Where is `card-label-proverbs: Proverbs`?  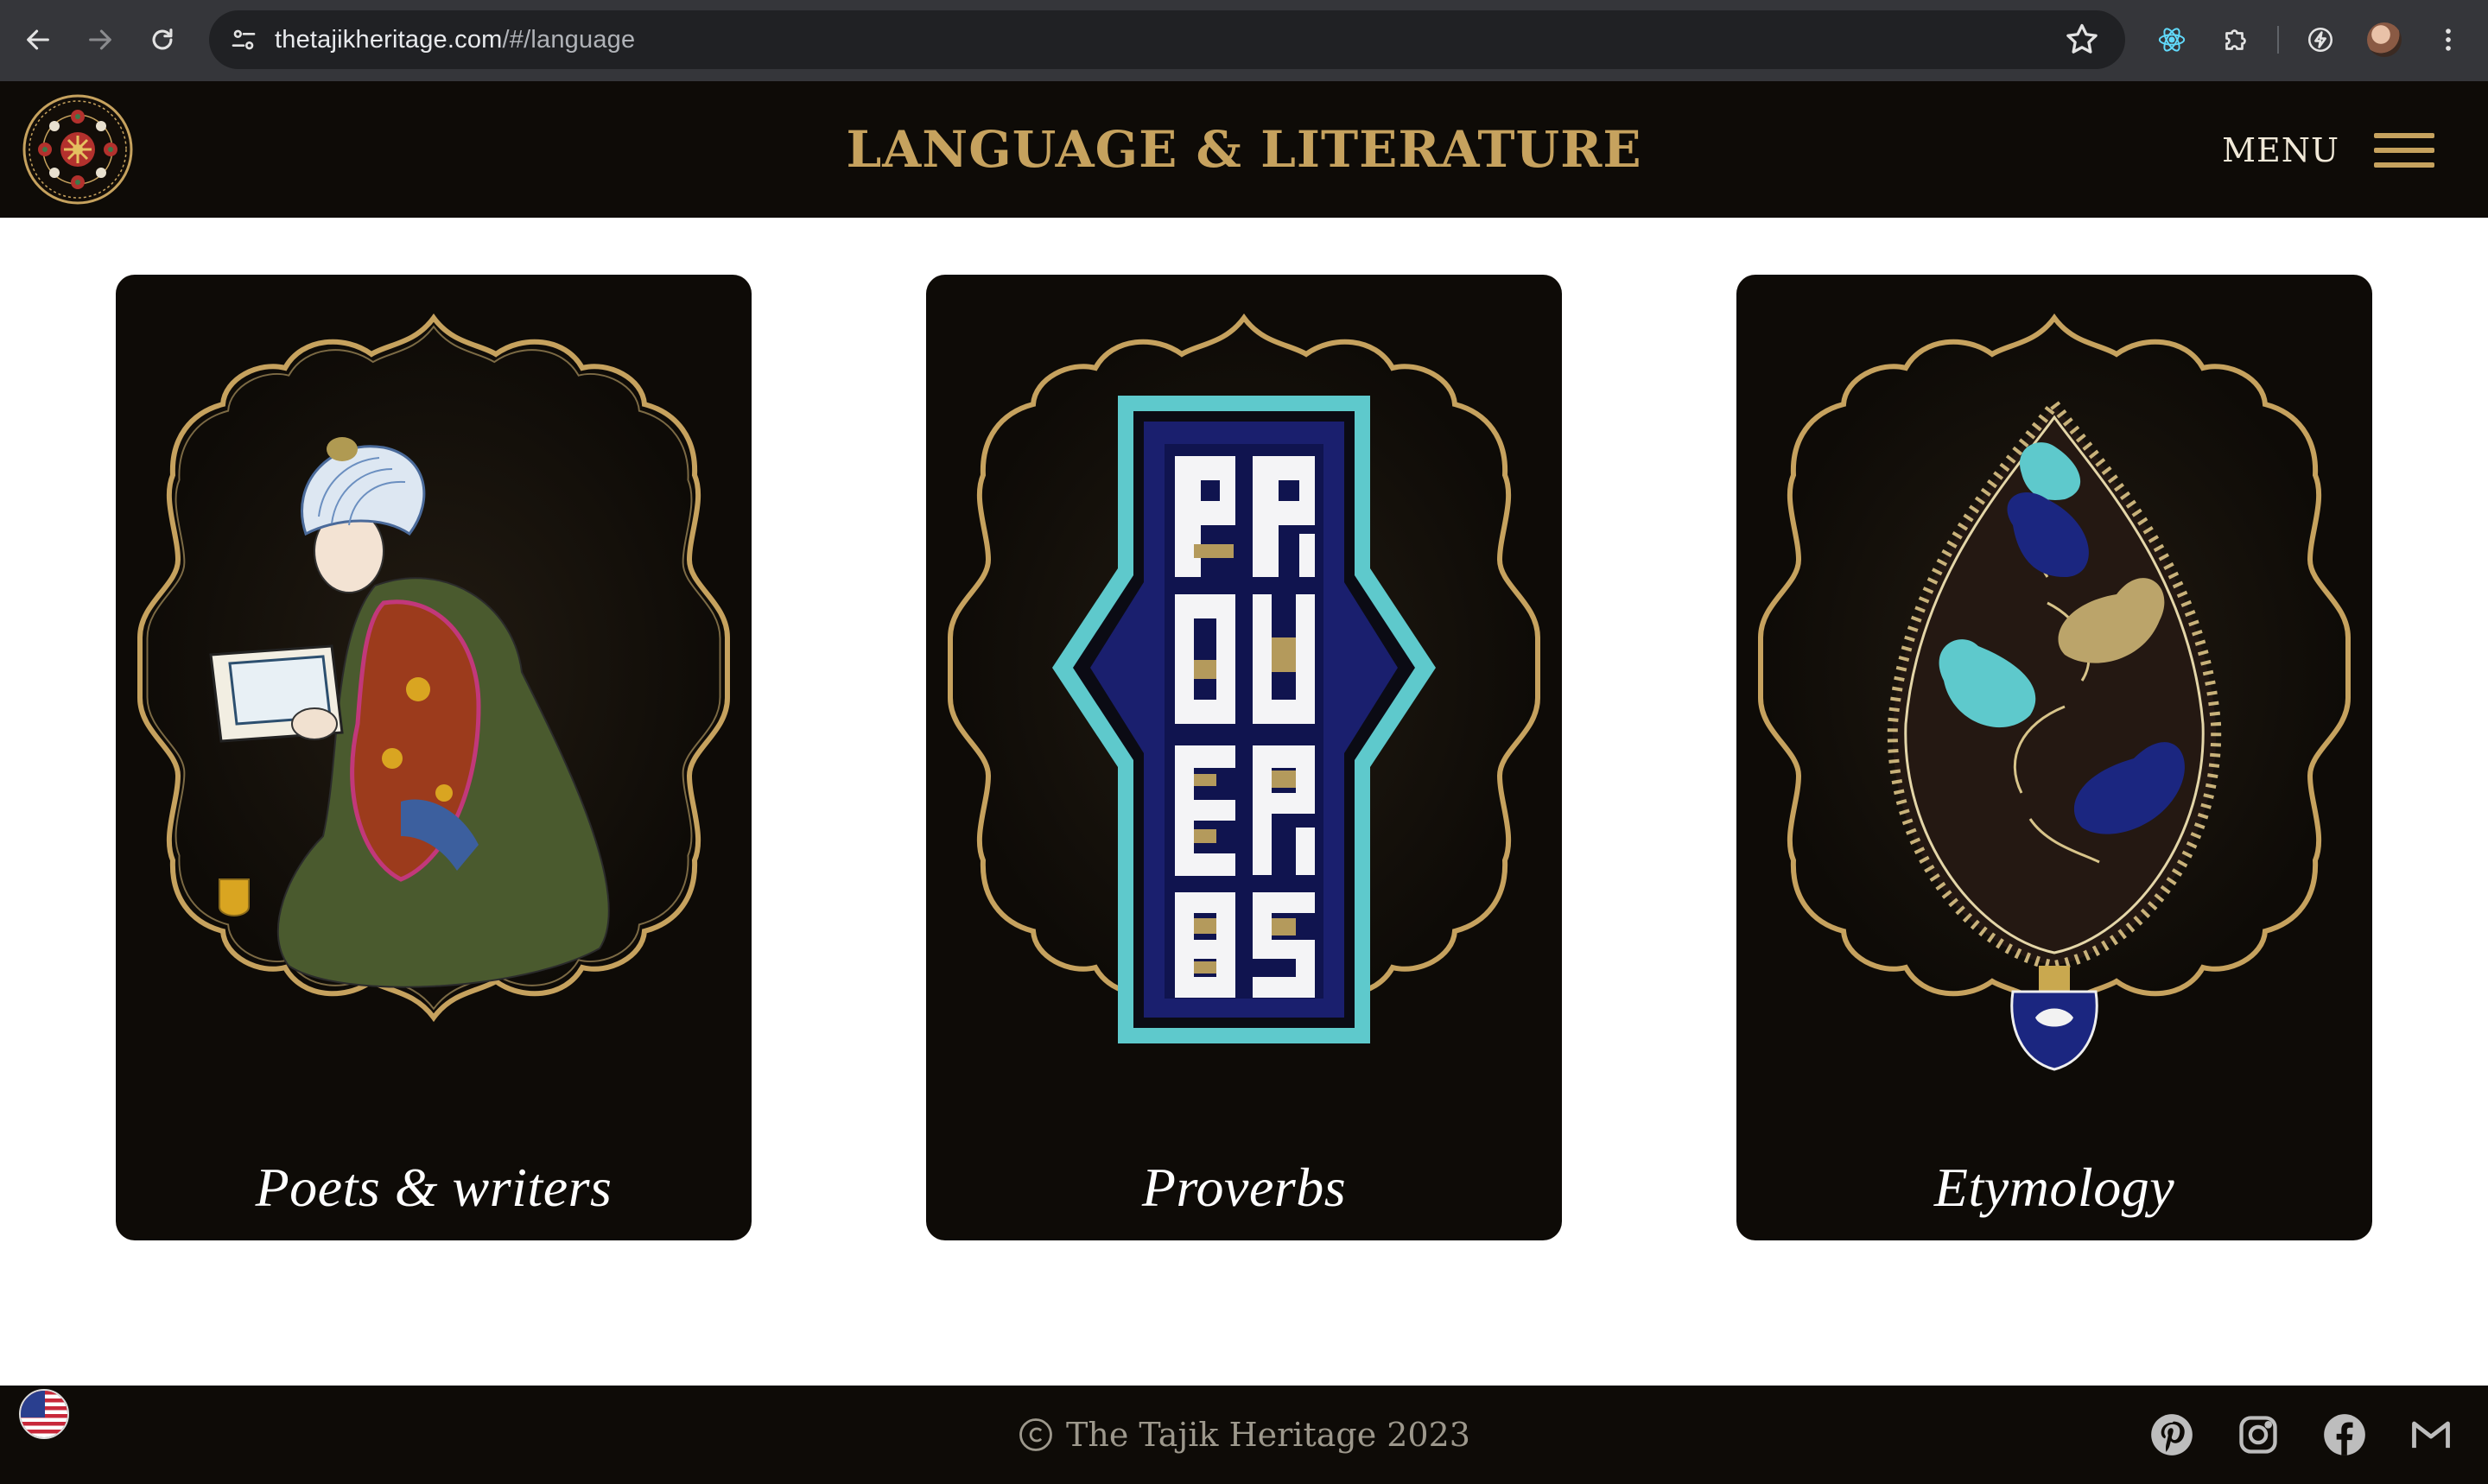
card-label-proverbs: Proverbs is located at coordinates (1244, 1187).